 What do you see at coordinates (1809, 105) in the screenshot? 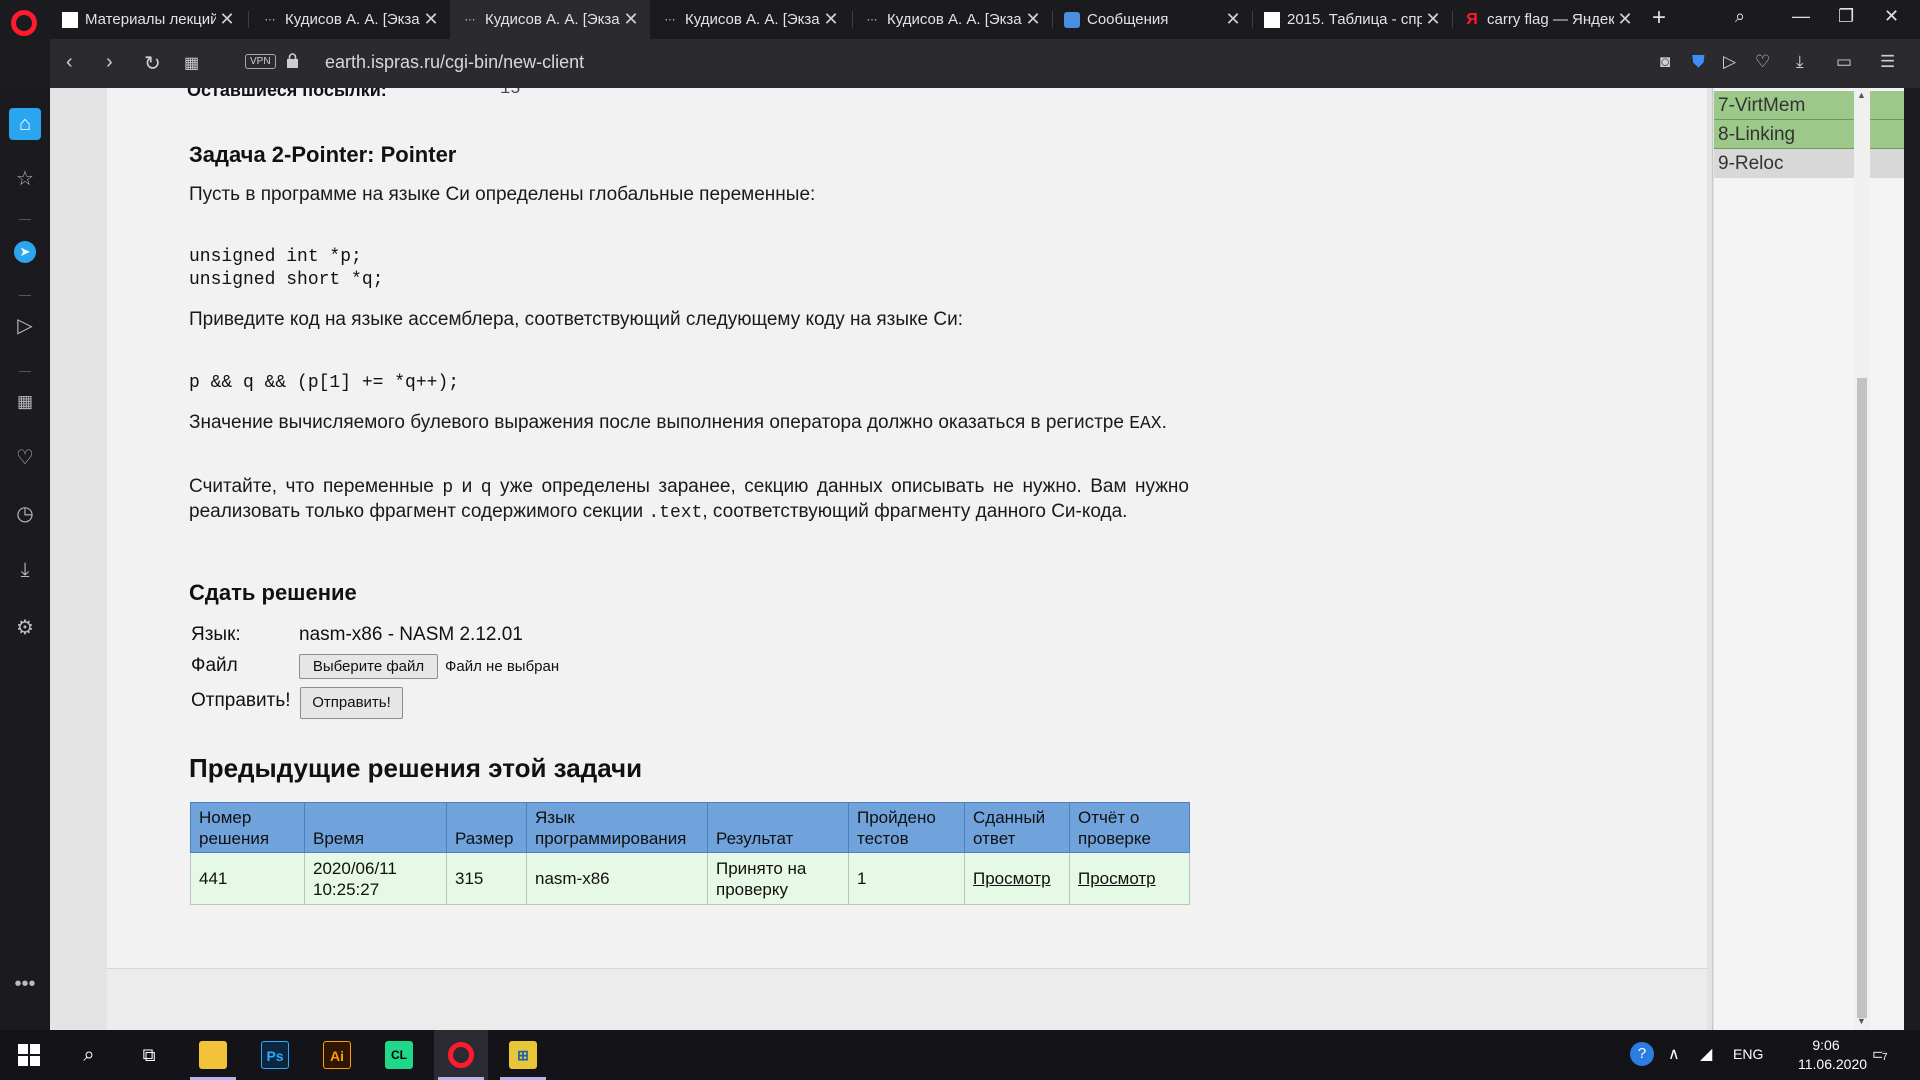
I see `nav-item-7-virtmem: 7-VirtMem` at bounding box center [1809, 105].